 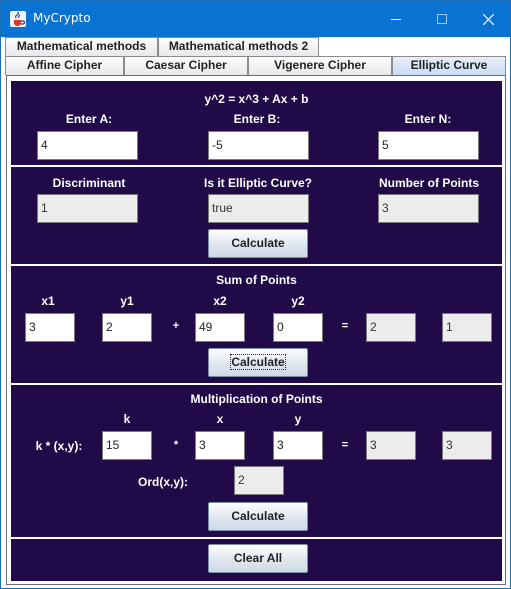 What do you see at coordinates (59, 446) in the screenshot?
I see `label-k-times-point: k * (x,y):` at bounding box center [59, 446].